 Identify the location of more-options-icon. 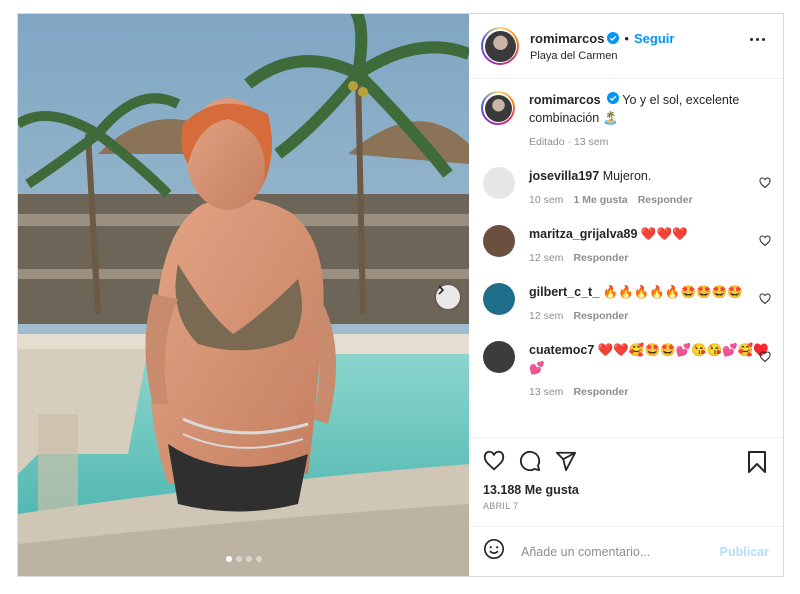
(757, 39).